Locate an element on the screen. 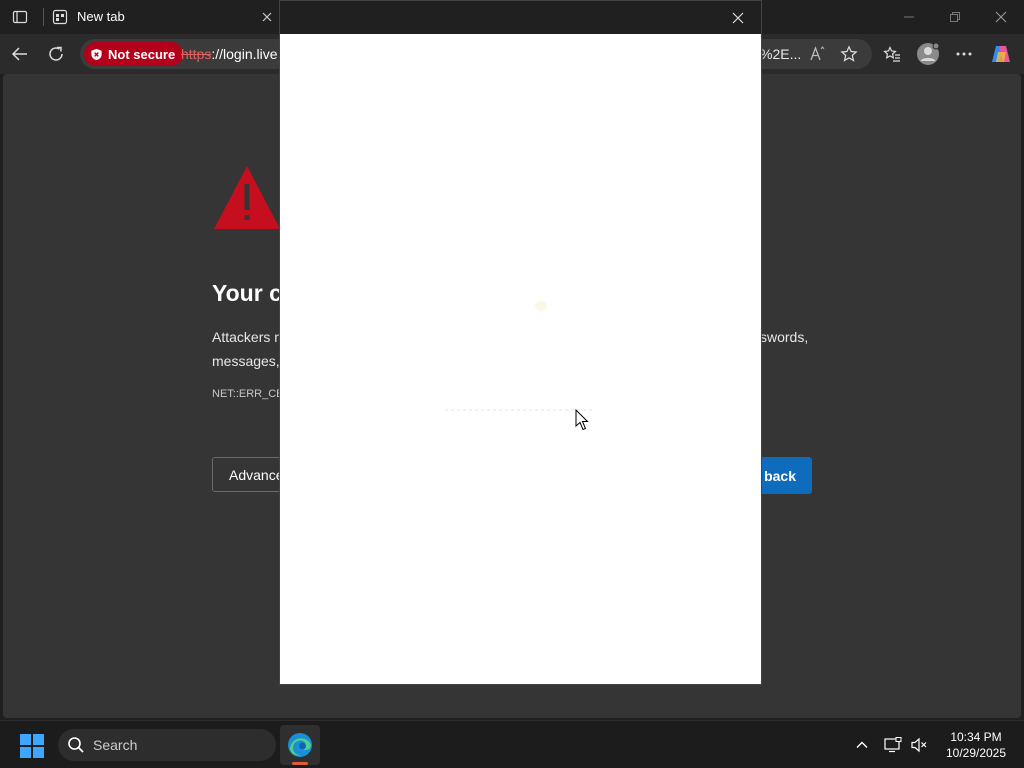 The image size is (1024, 768). shield-warning-icon is located at coordinates (96, 54).